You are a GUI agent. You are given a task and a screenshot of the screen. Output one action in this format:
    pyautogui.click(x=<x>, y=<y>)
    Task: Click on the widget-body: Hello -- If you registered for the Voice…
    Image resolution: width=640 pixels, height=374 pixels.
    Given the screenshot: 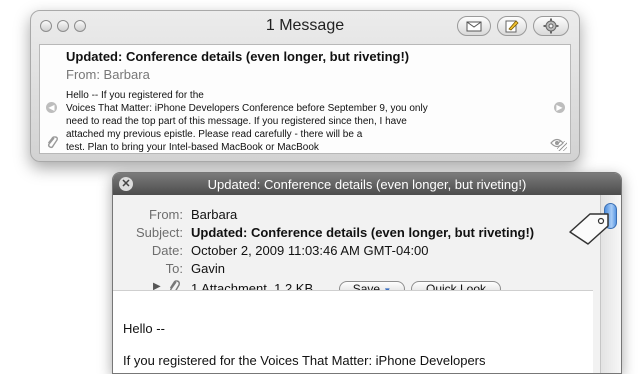 What is the action you would take?
    pyautogui.click(x=301, y=121)
    